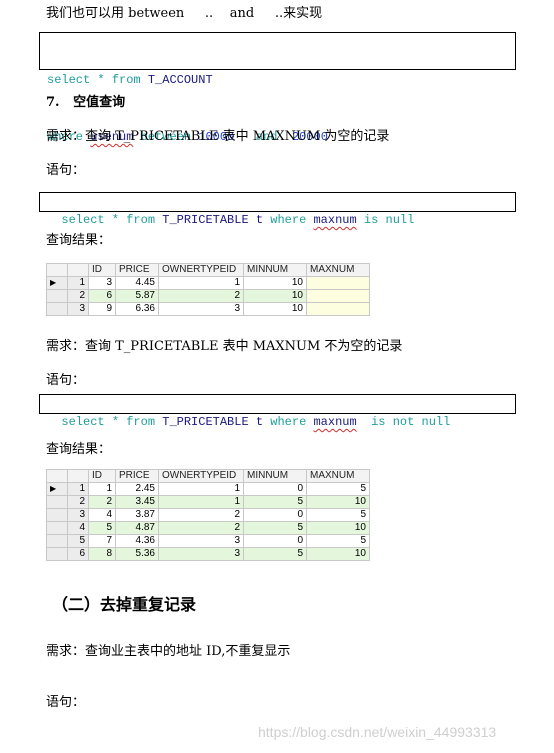  I want to click on table-cell: 5.36, so click(137, 554).